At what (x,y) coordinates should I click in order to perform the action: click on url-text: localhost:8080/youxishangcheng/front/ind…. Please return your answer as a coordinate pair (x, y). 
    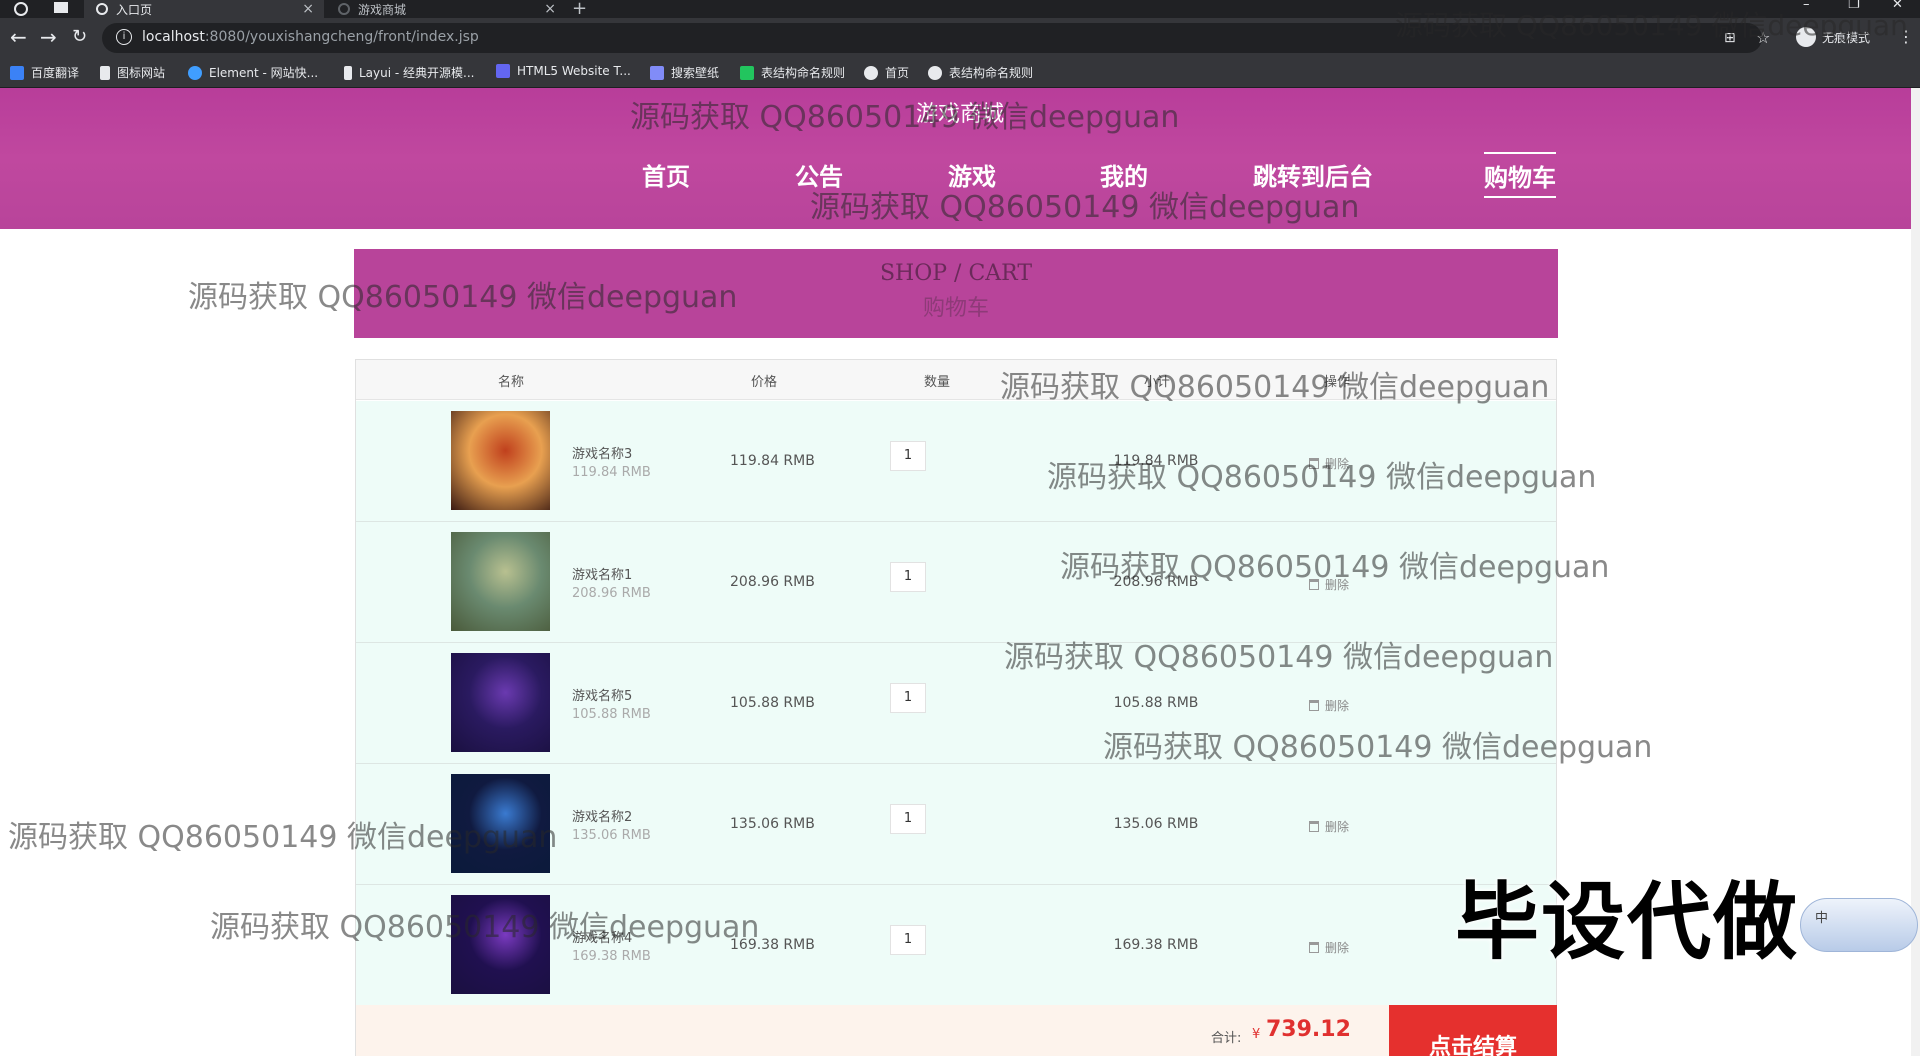
    Looking at the image, I should click on (310, 37).